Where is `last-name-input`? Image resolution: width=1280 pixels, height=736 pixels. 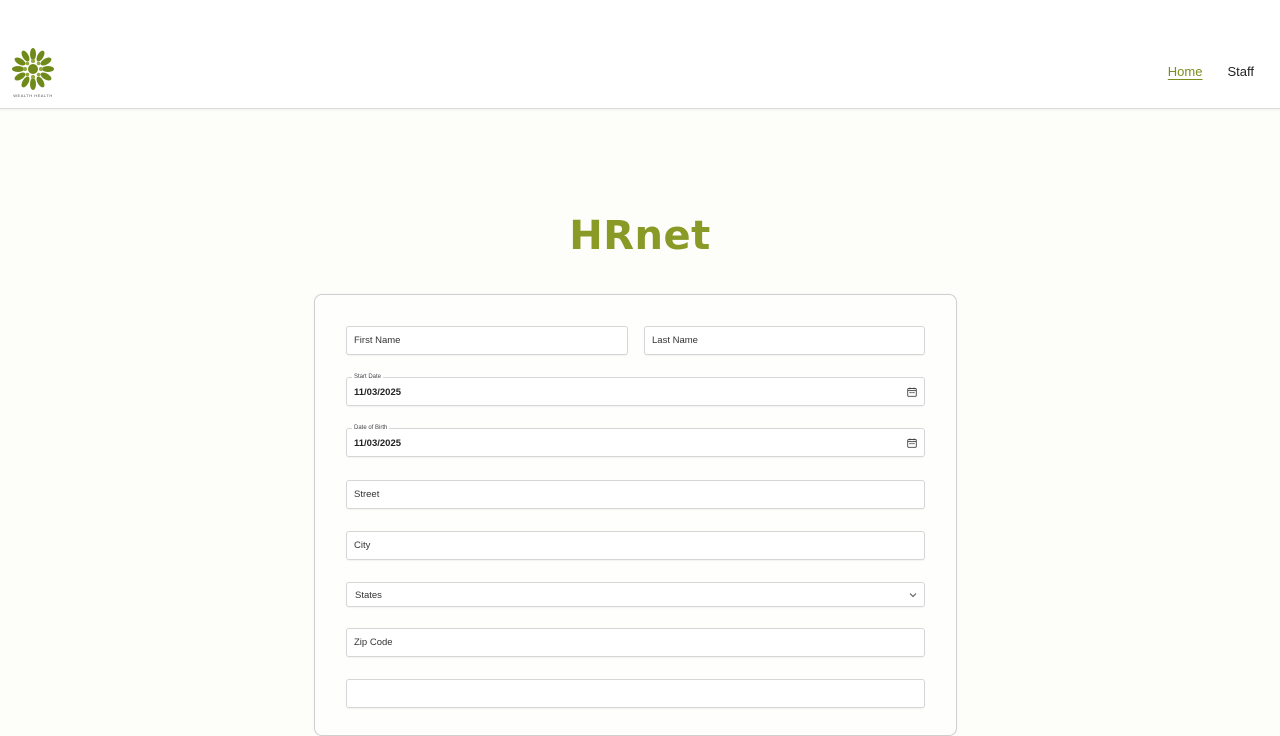
last-name-input is located at coordinates (784, 340).